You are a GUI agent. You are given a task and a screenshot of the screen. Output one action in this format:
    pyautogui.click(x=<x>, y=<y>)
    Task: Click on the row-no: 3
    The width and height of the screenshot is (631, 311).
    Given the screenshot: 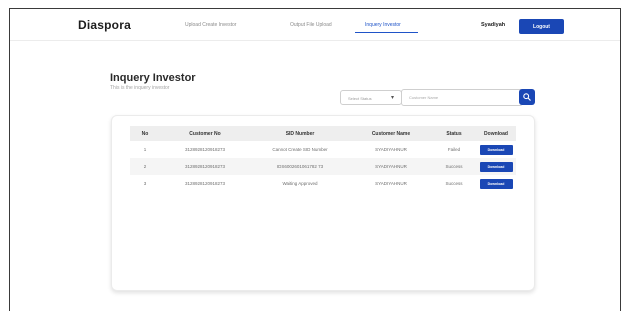 What is the action you would take?
    pyautogui.click(x=145, y=183)
    